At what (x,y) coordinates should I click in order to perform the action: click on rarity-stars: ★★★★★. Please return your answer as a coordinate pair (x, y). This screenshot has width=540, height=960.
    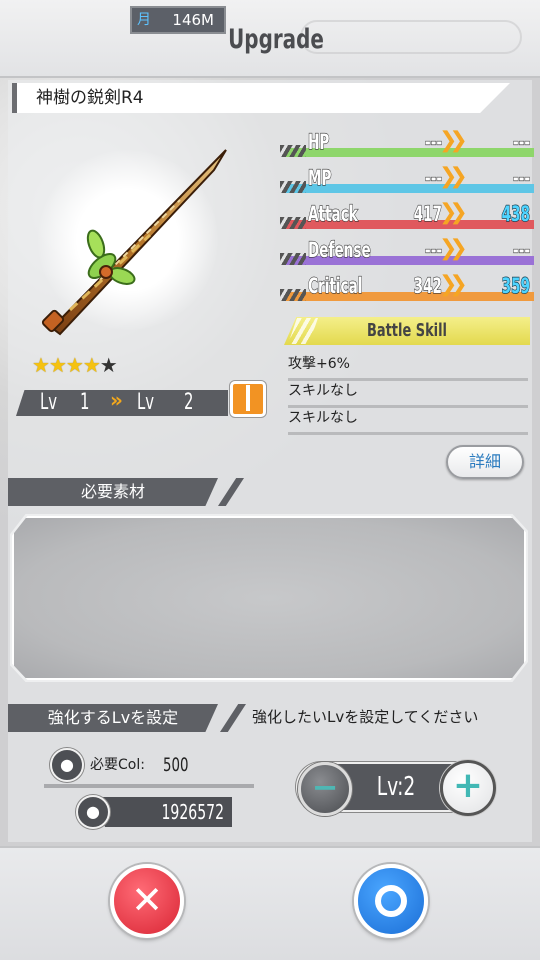
    Looking at the image, I should click on (75, 365).